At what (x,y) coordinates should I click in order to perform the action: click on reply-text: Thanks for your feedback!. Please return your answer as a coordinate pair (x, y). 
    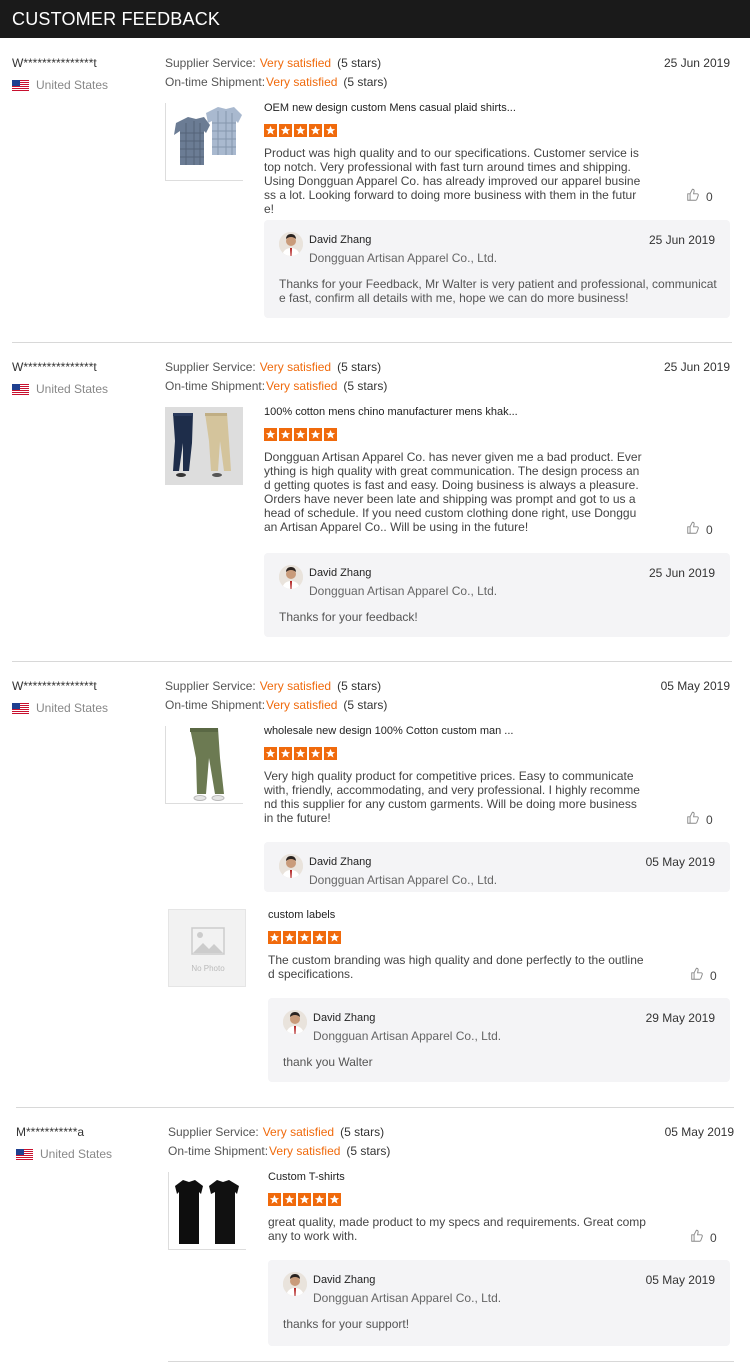
    Looking at the image, I should click on (348, 617).